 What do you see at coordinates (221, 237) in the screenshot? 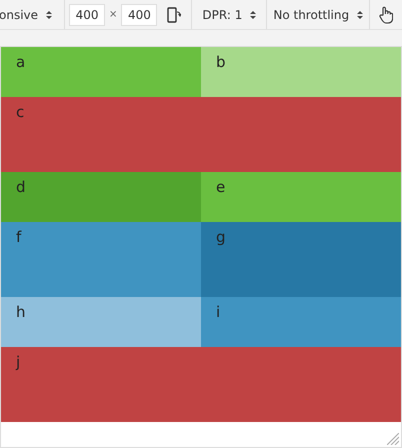
I see `cell-label: g` at bounding box center [221, 237].